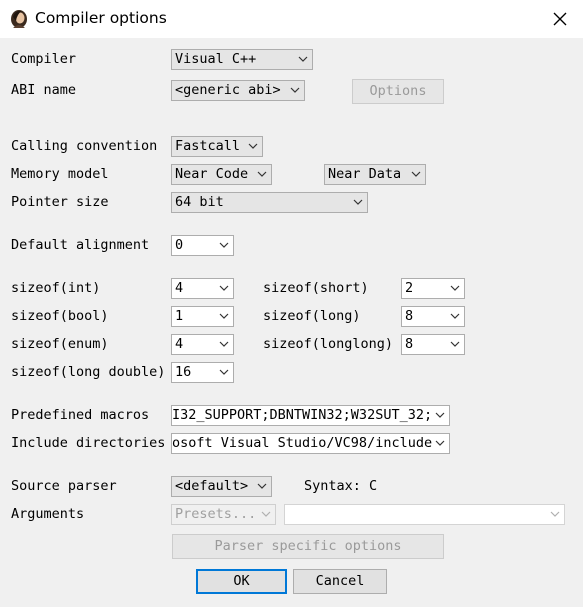  I want to click on pointer-size-label: Pointer size, so click(60, 202).